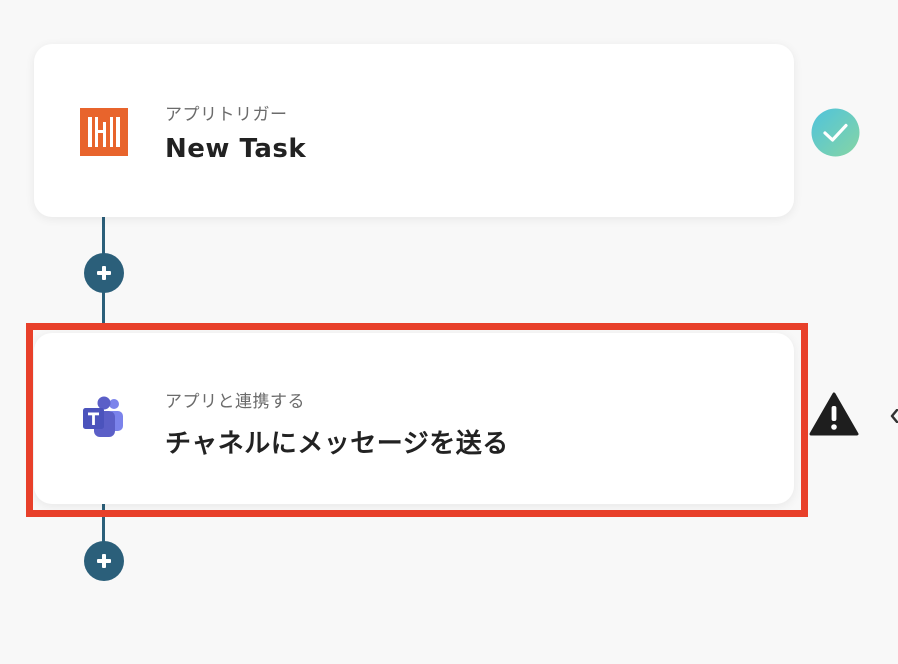 The height and width of the screenshot is (664, 898). I want to click on step-type-label: アプリトリガー, so click(226, 115).